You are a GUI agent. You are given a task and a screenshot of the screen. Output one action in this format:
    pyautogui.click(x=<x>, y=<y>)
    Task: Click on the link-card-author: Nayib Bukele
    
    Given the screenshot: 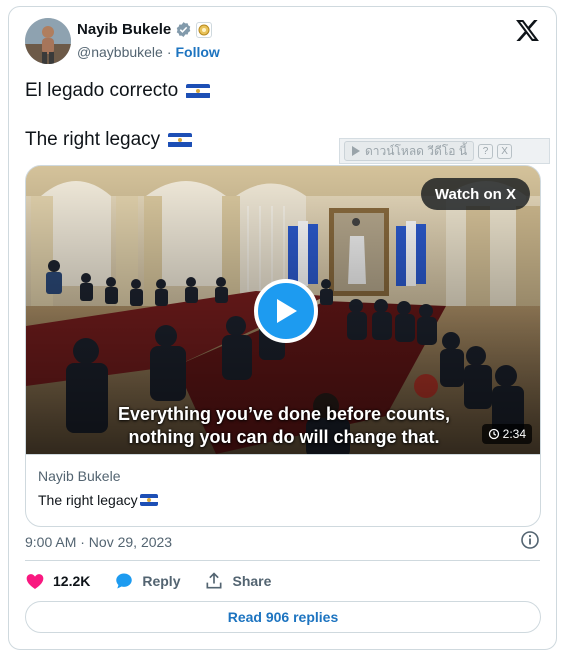 What is the action you would take?
    pyautogui.click(x=79, y=476)
    